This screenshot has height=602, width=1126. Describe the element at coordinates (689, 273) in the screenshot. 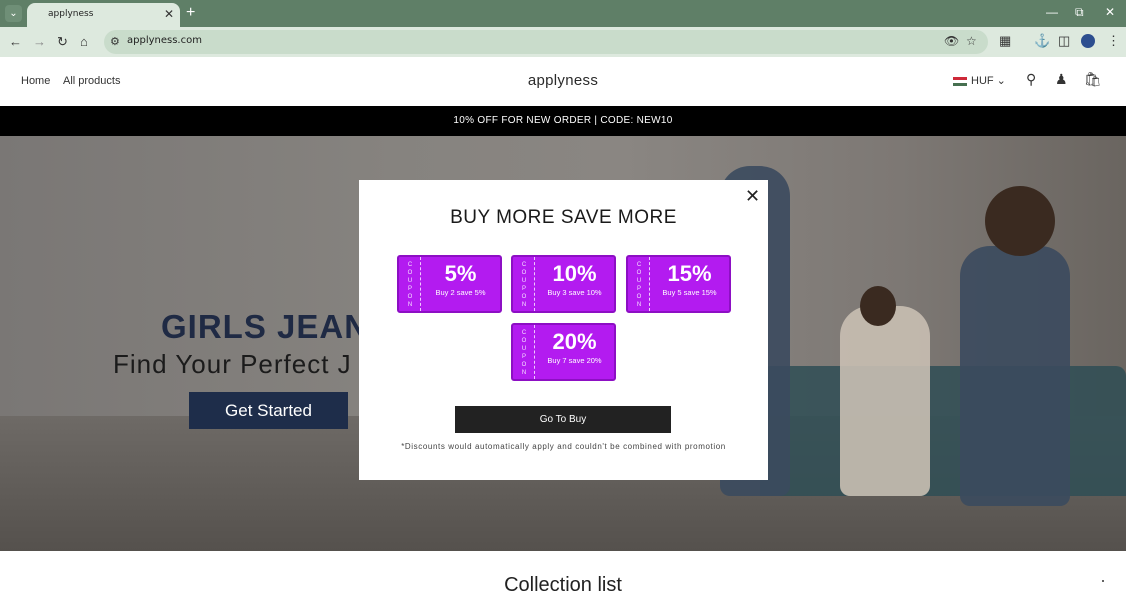

I see `coupon-percent: 15%` at that location.